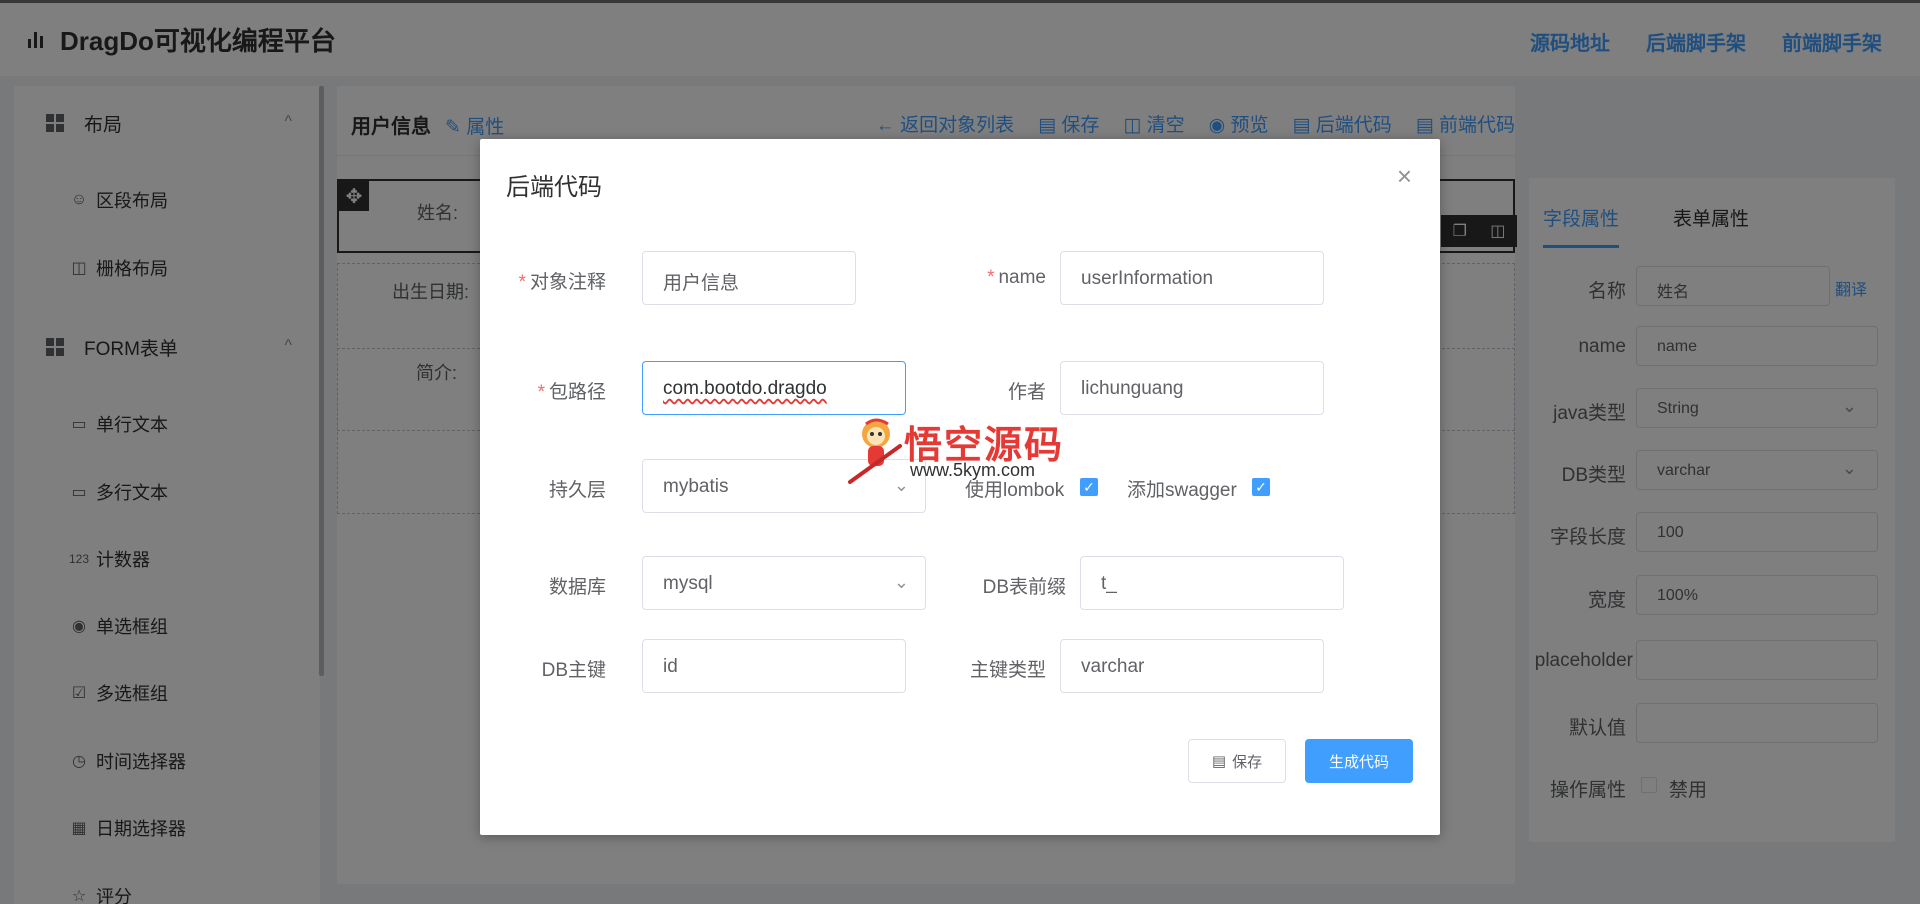 The height and width of the screenshot is (904, 1920). What do you see at coordinates (1219, 761) in the screenshot?
I see `document-icon: ▤` at bounding box center [1219, 761].